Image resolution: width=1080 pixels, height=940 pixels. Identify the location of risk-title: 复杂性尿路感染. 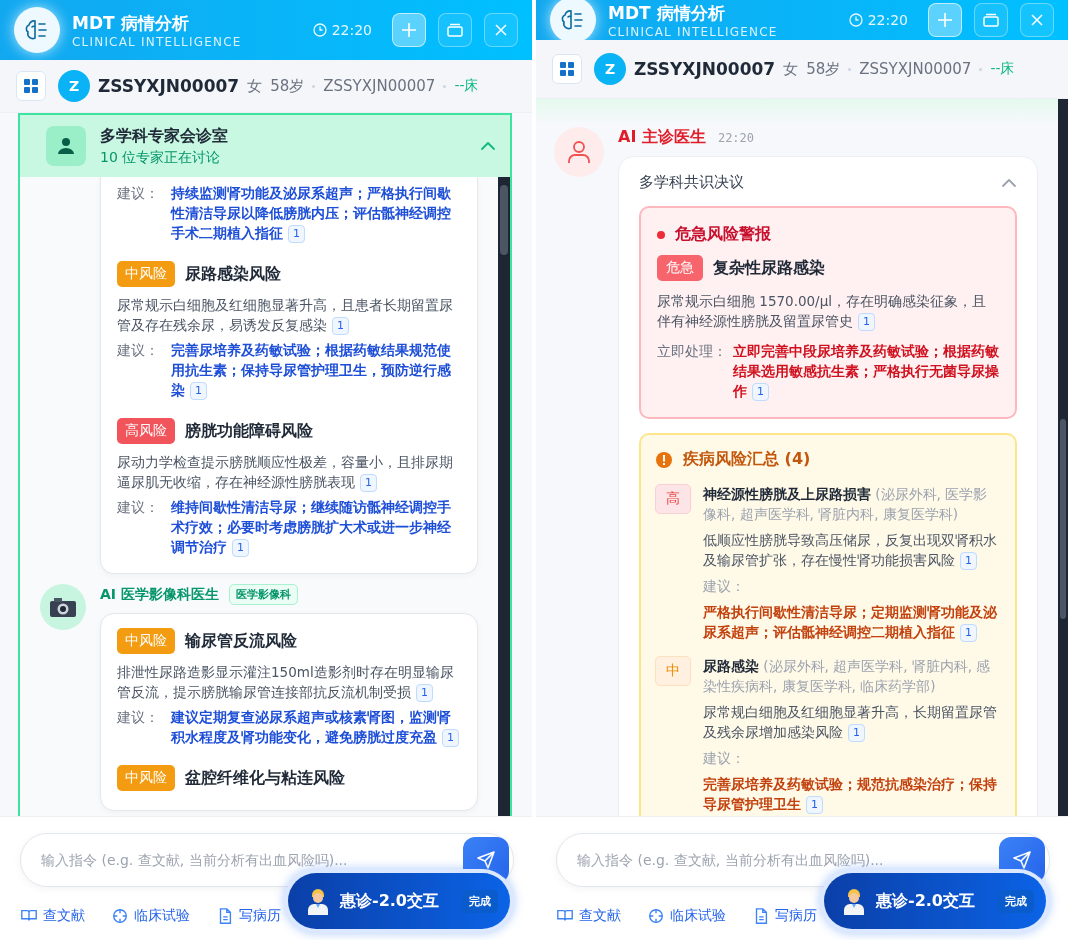
(769, 268).